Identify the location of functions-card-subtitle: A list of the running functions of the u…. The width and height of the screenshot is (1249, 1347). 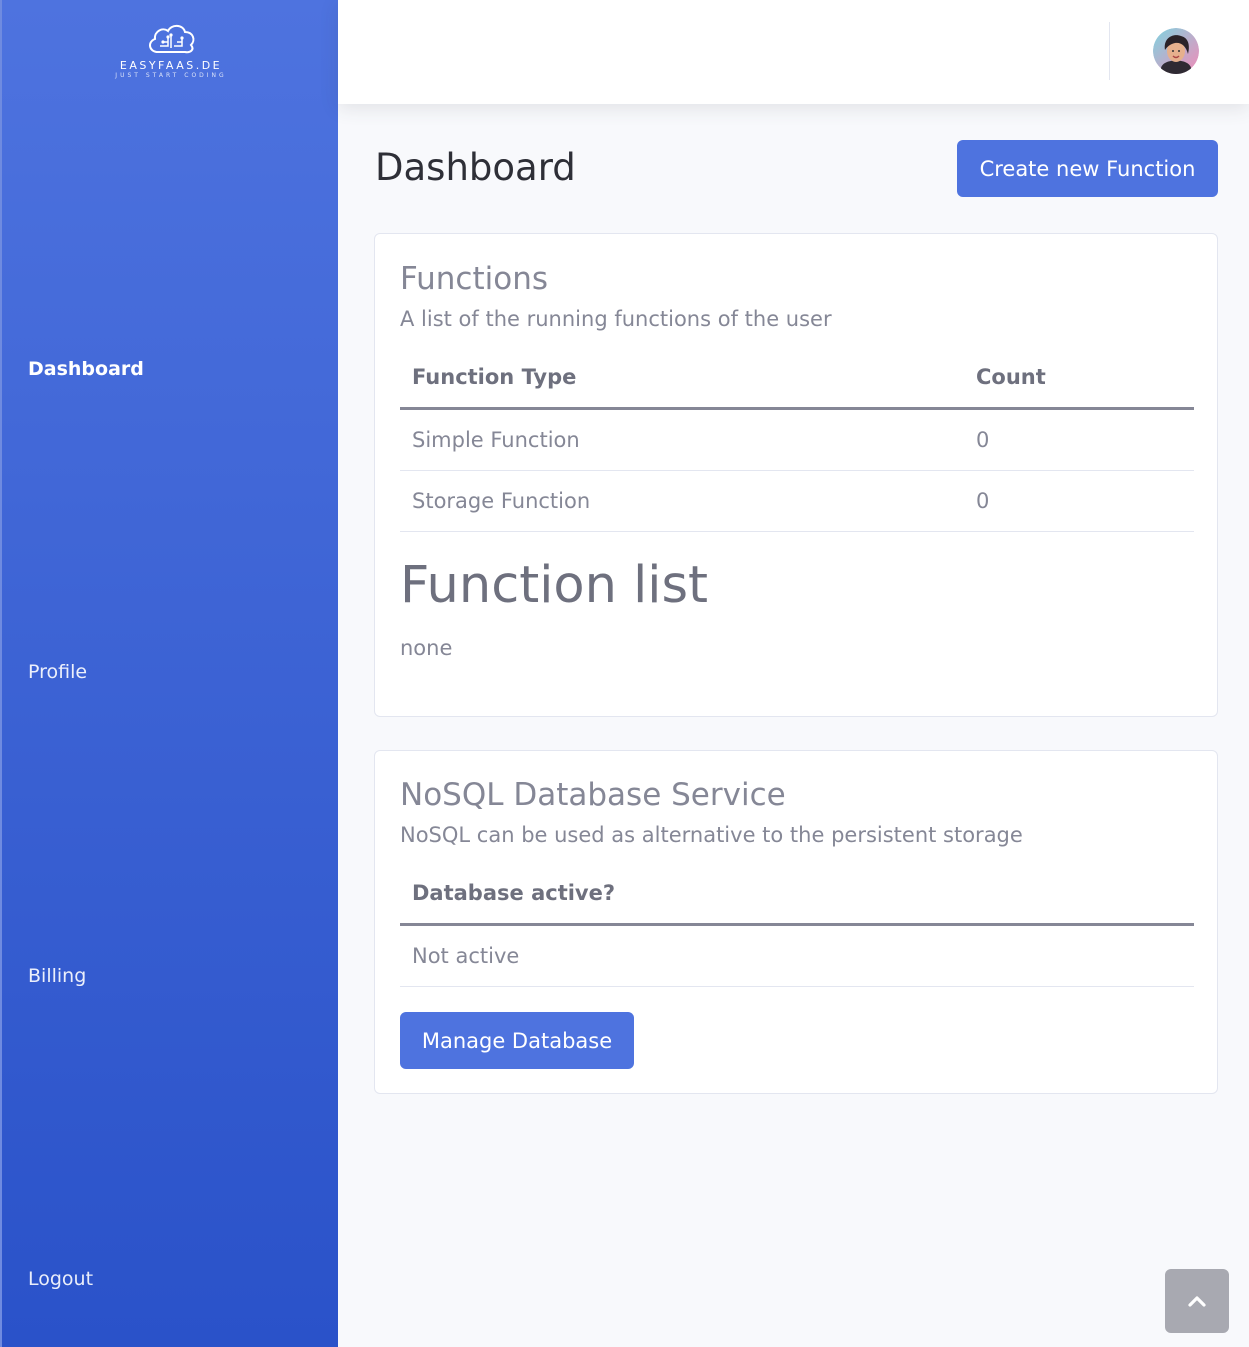
(616, 319).